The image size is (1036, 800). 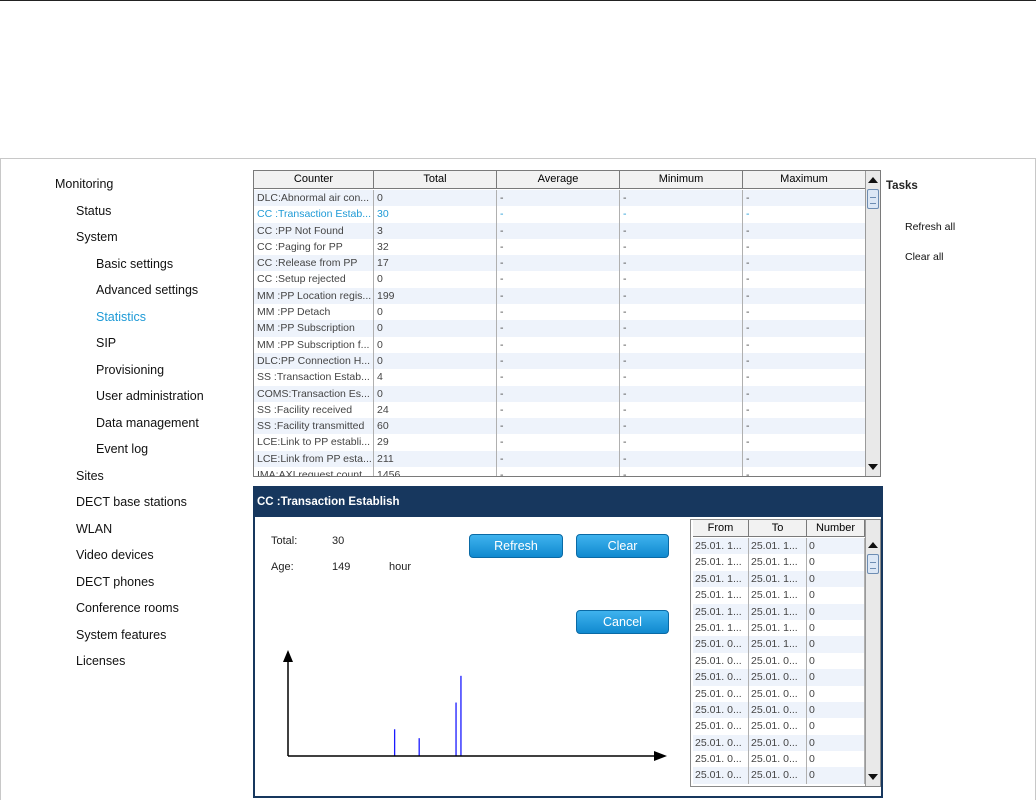 I want to click on column-header-counter: Counter, so click(x=314, y=180).